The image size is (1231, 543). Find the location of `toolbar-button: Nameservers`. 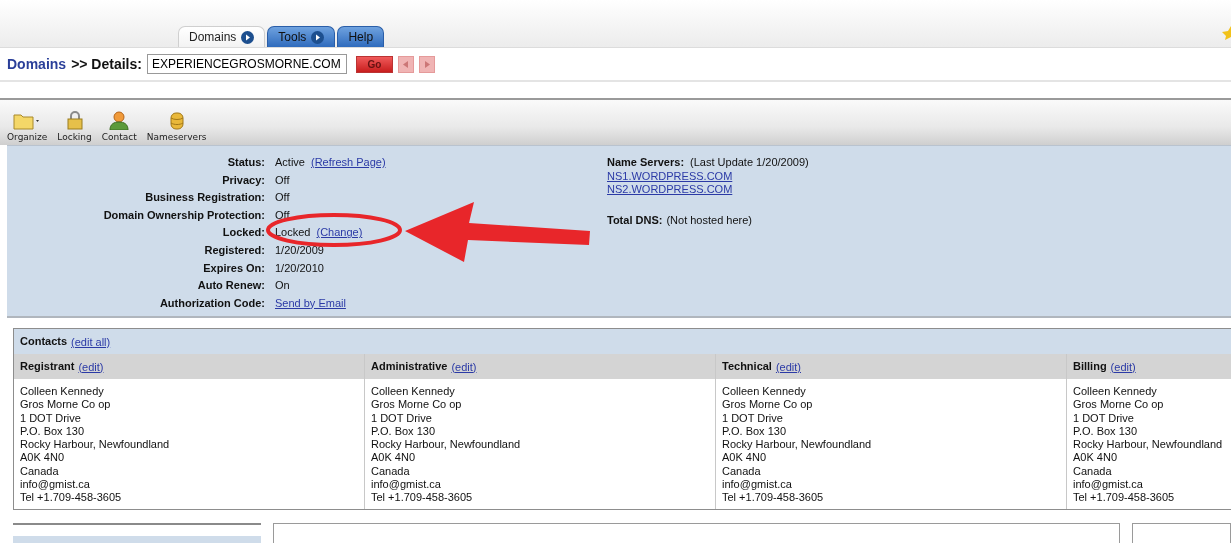

toolbar-button: Nameservers is located at coordinates (176, 126).